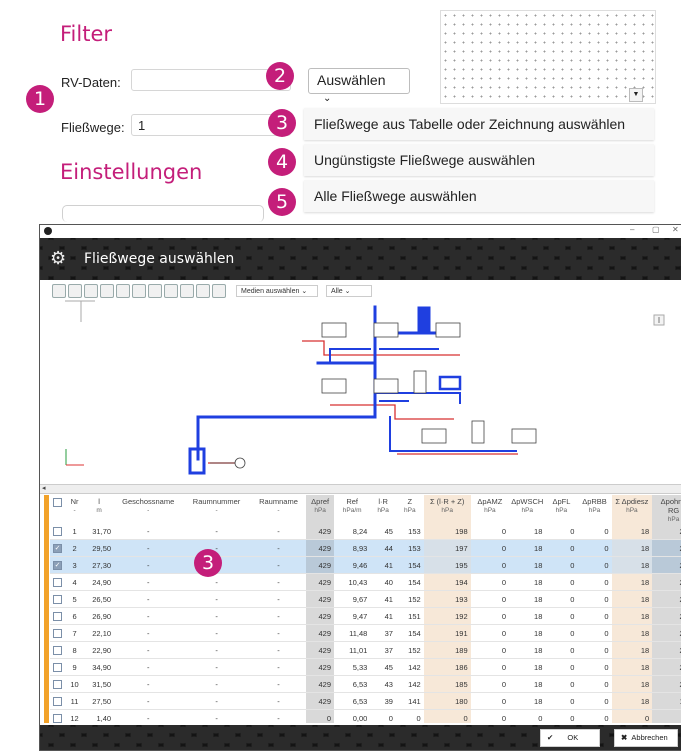 The image size is (681, 751). Describe the element at coordinates (656, 229) in the screenshot. I see `maximize-icon: ▢` at that location.